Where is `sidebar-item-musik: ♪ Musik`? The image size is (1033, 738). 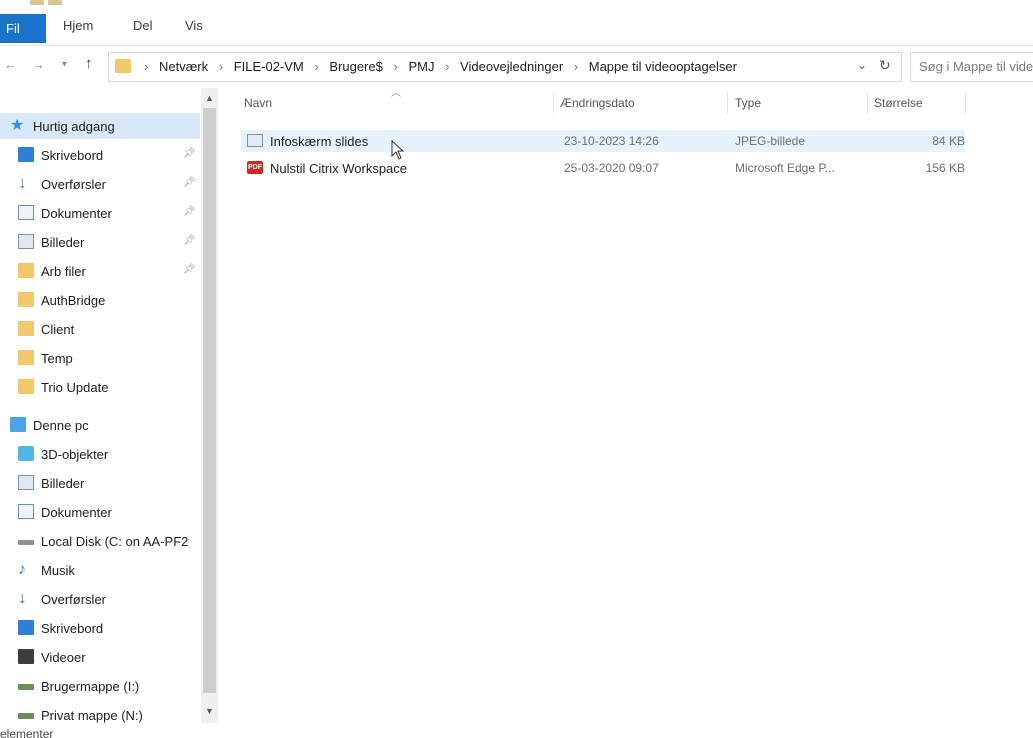
sidebar-item-musik: ♪ Musik is located at coordinates (100, 570).